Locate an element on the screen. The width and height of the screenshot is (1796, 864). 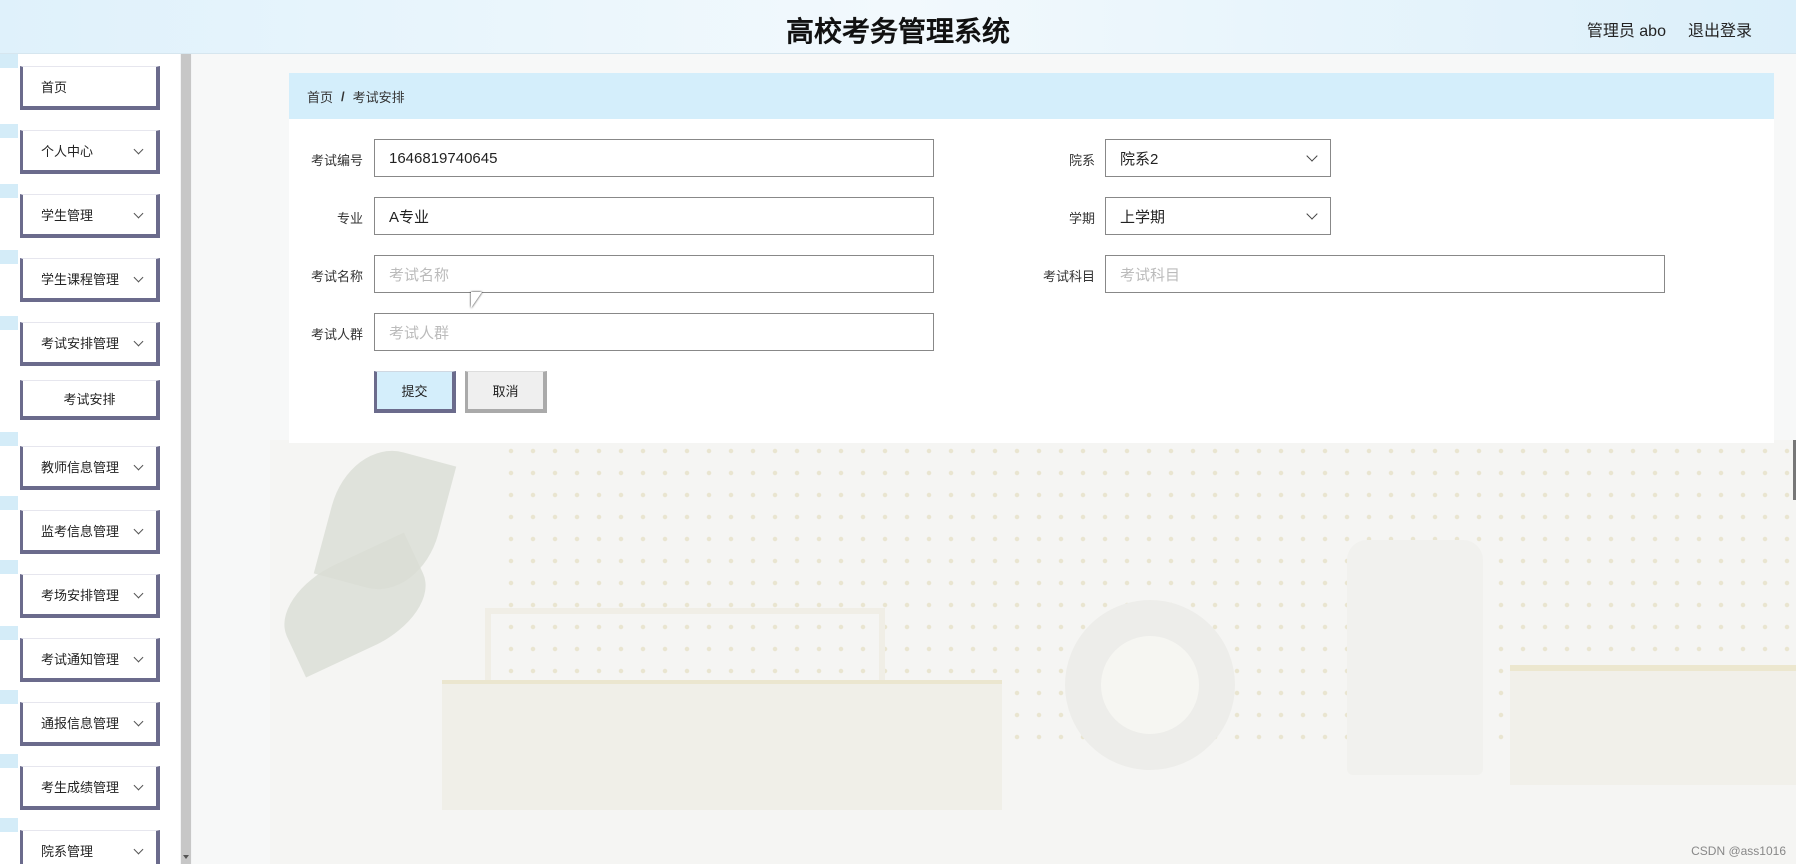
department-select: 院系2 is located at coordinates (1218, 158).